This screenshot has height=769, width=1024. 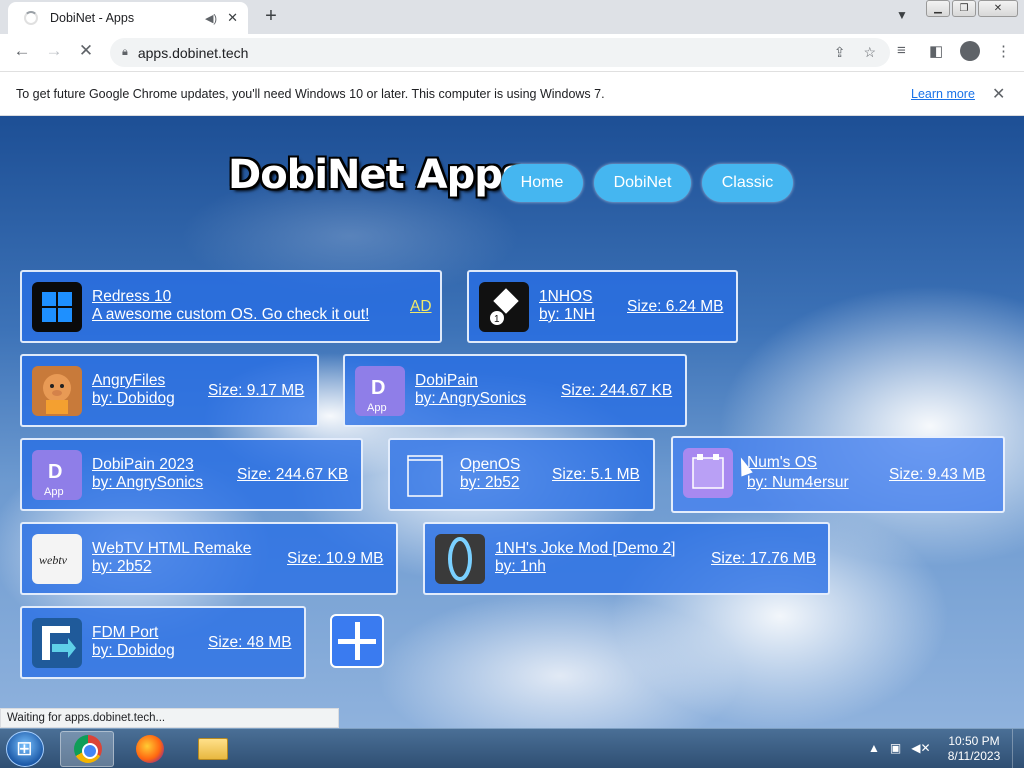 What do you see at coordinates (132, 296) in the screenshot?
I see `app-name: Redress 10` at bounding box center [132, 296].